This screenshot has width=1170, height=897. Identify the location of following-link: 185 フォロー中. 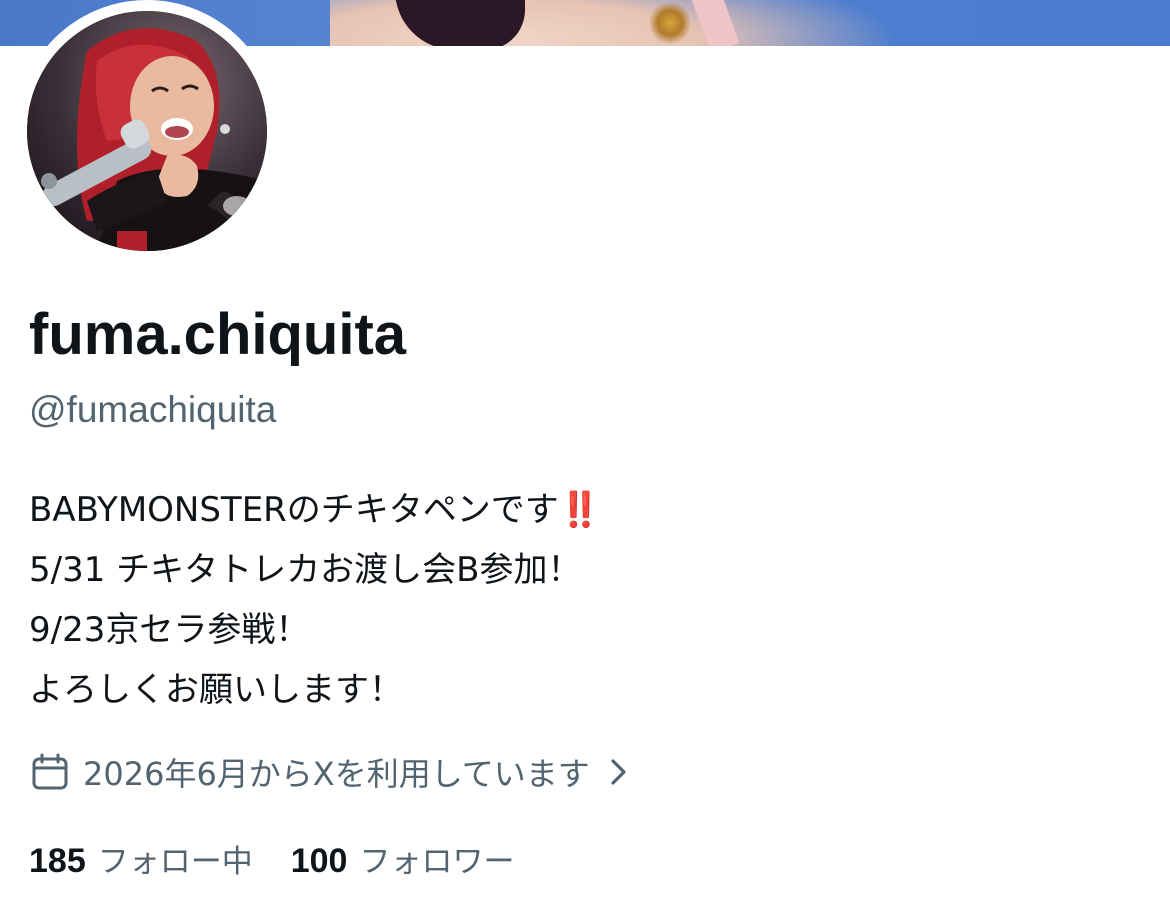
(141, 858).